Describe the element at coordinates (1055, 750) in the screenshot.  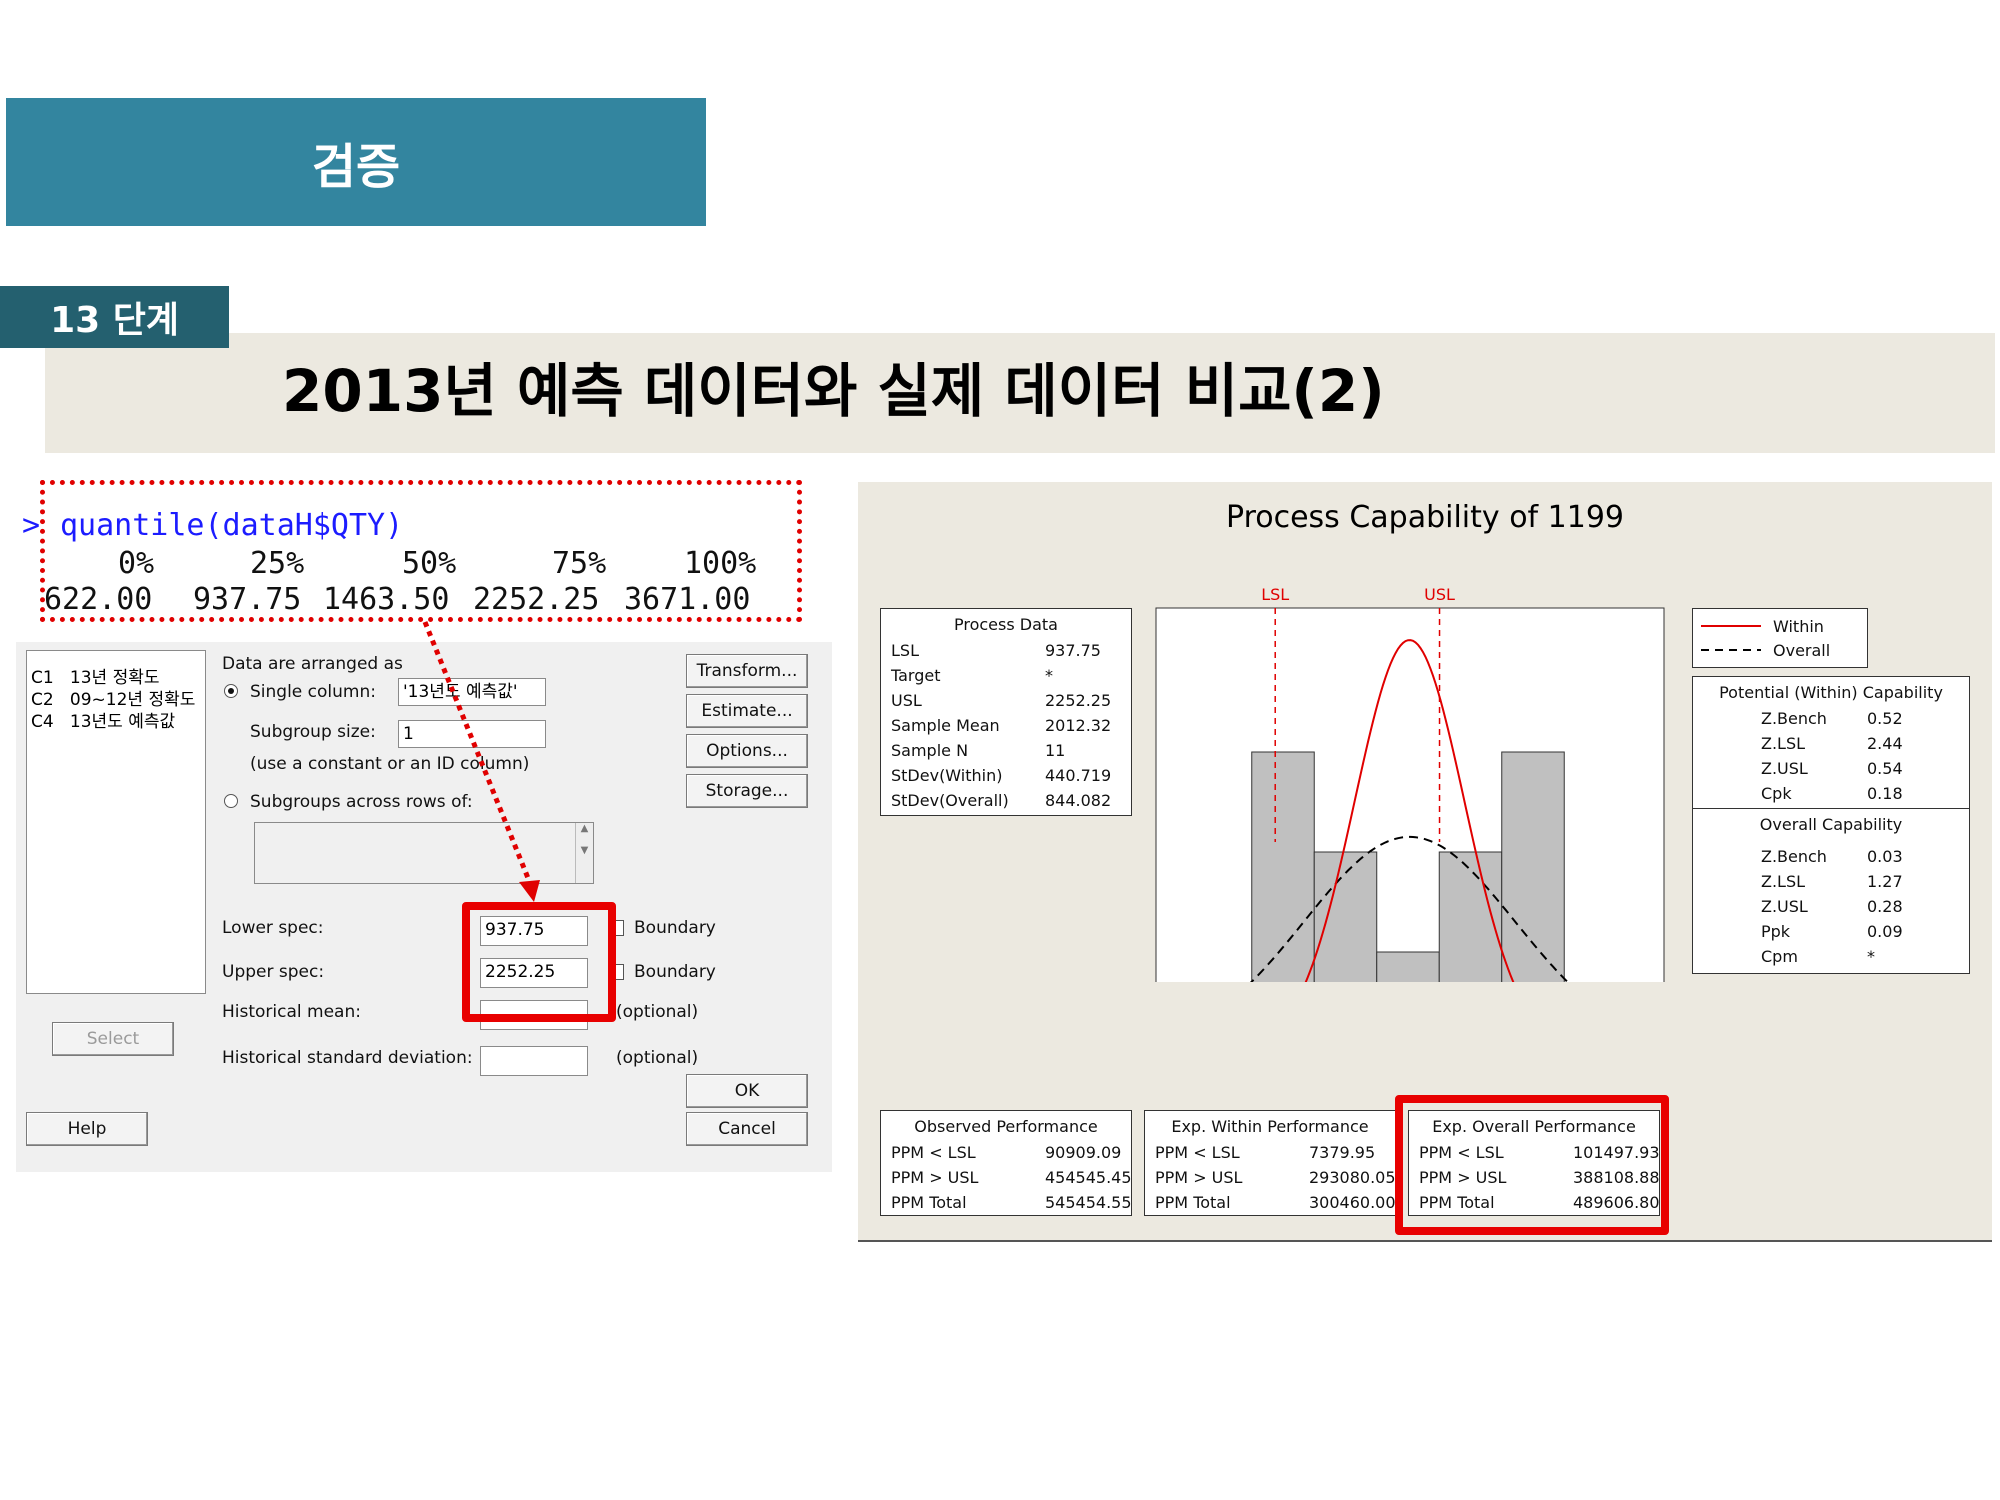
I see `process-data-value: 11` at that location.